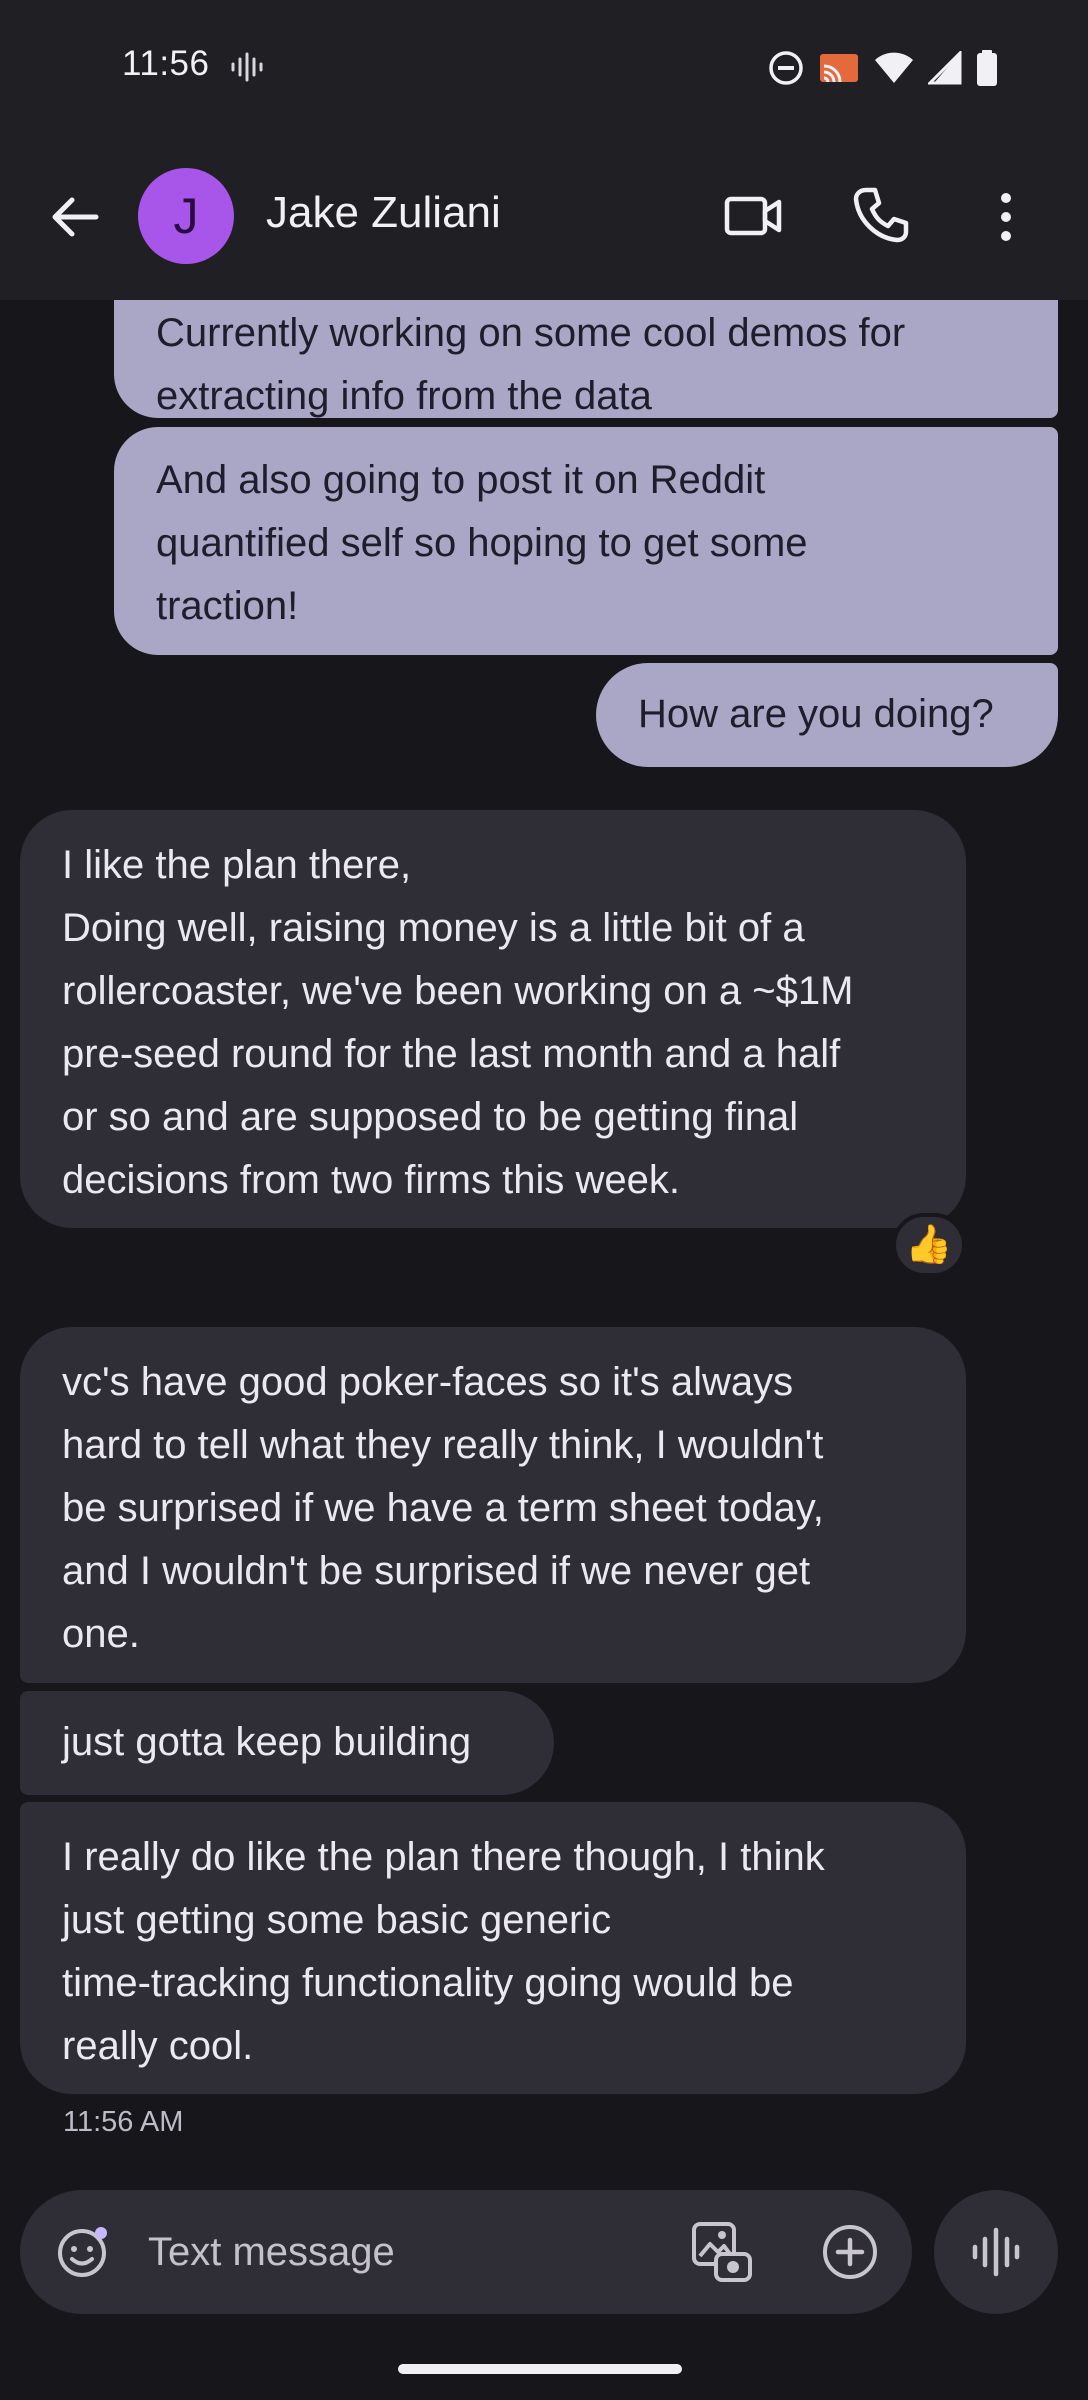  Describe the element at coordinates (786, 68) in the screenshot. I see `do-not-disturb-icon` at that location.